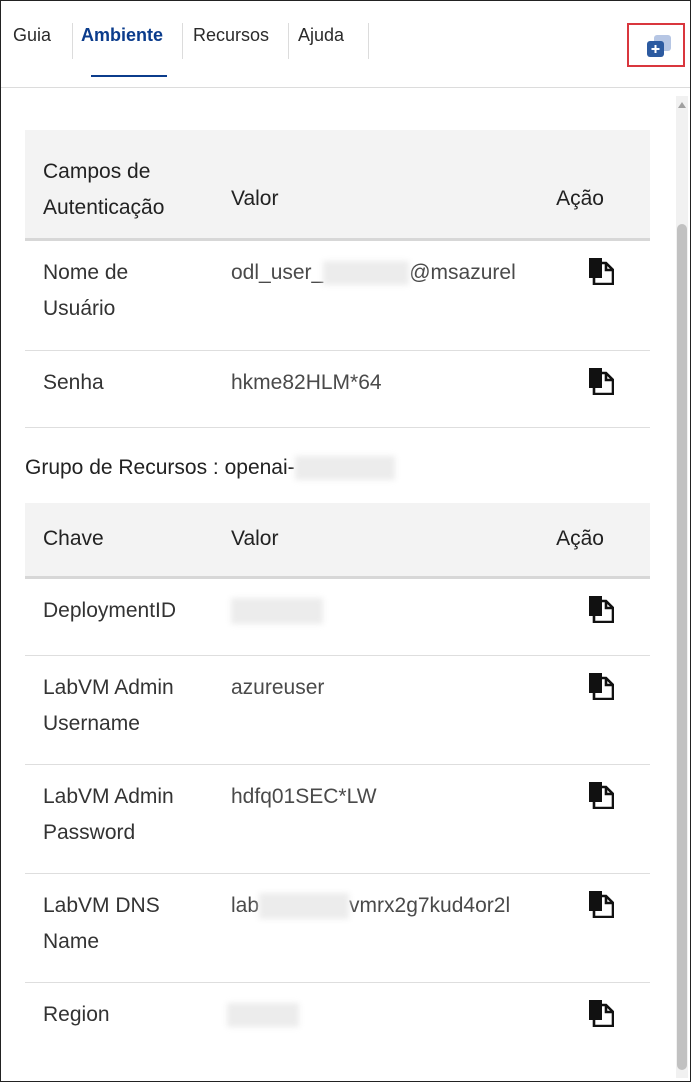 This screenshot has height=1082, width=691. What do you see at coordinates (119, 389) in the screenshot?
I see `row-key-password: Senha` at bounding box center [119, 389].